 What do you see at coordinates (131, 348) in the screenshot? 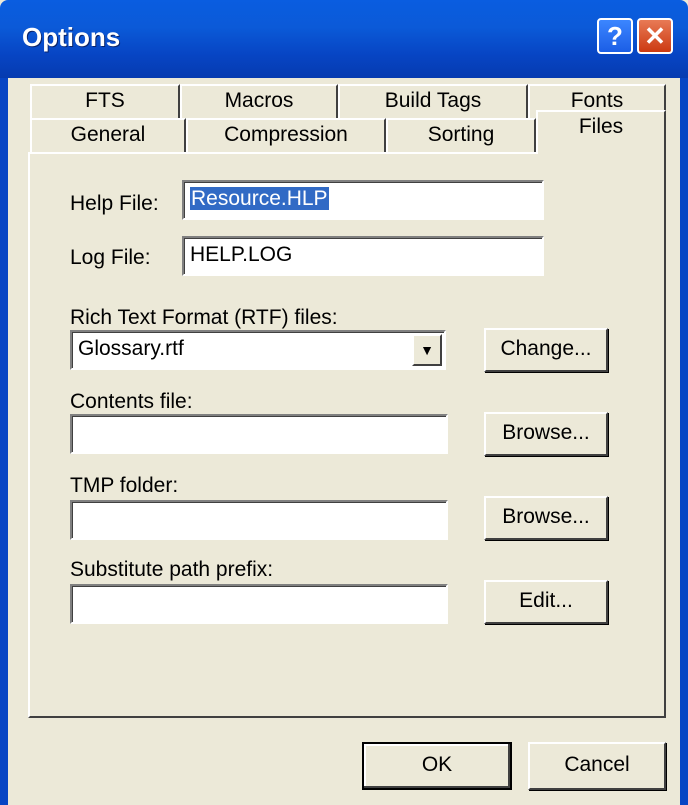
I see `rtf-selected-value: Glossary.rtf` at bounding box center [131, 348].